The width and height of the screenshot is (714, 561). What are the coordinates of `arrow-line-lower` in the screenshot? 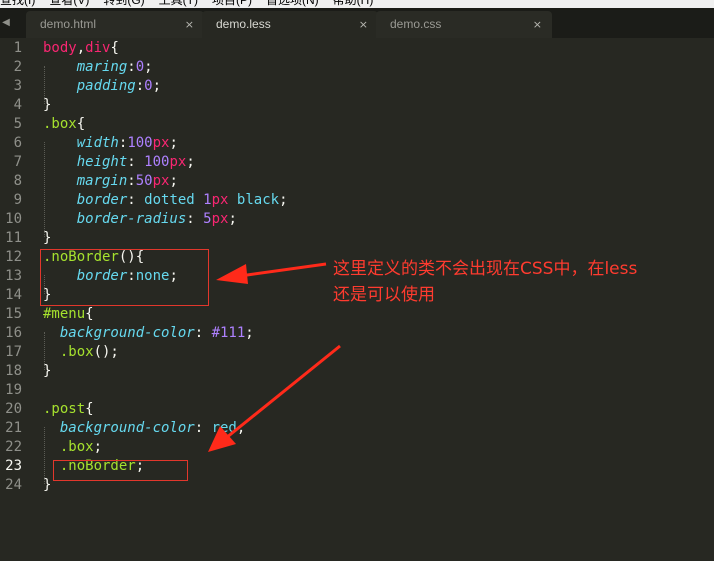 It's located at (283, 392).